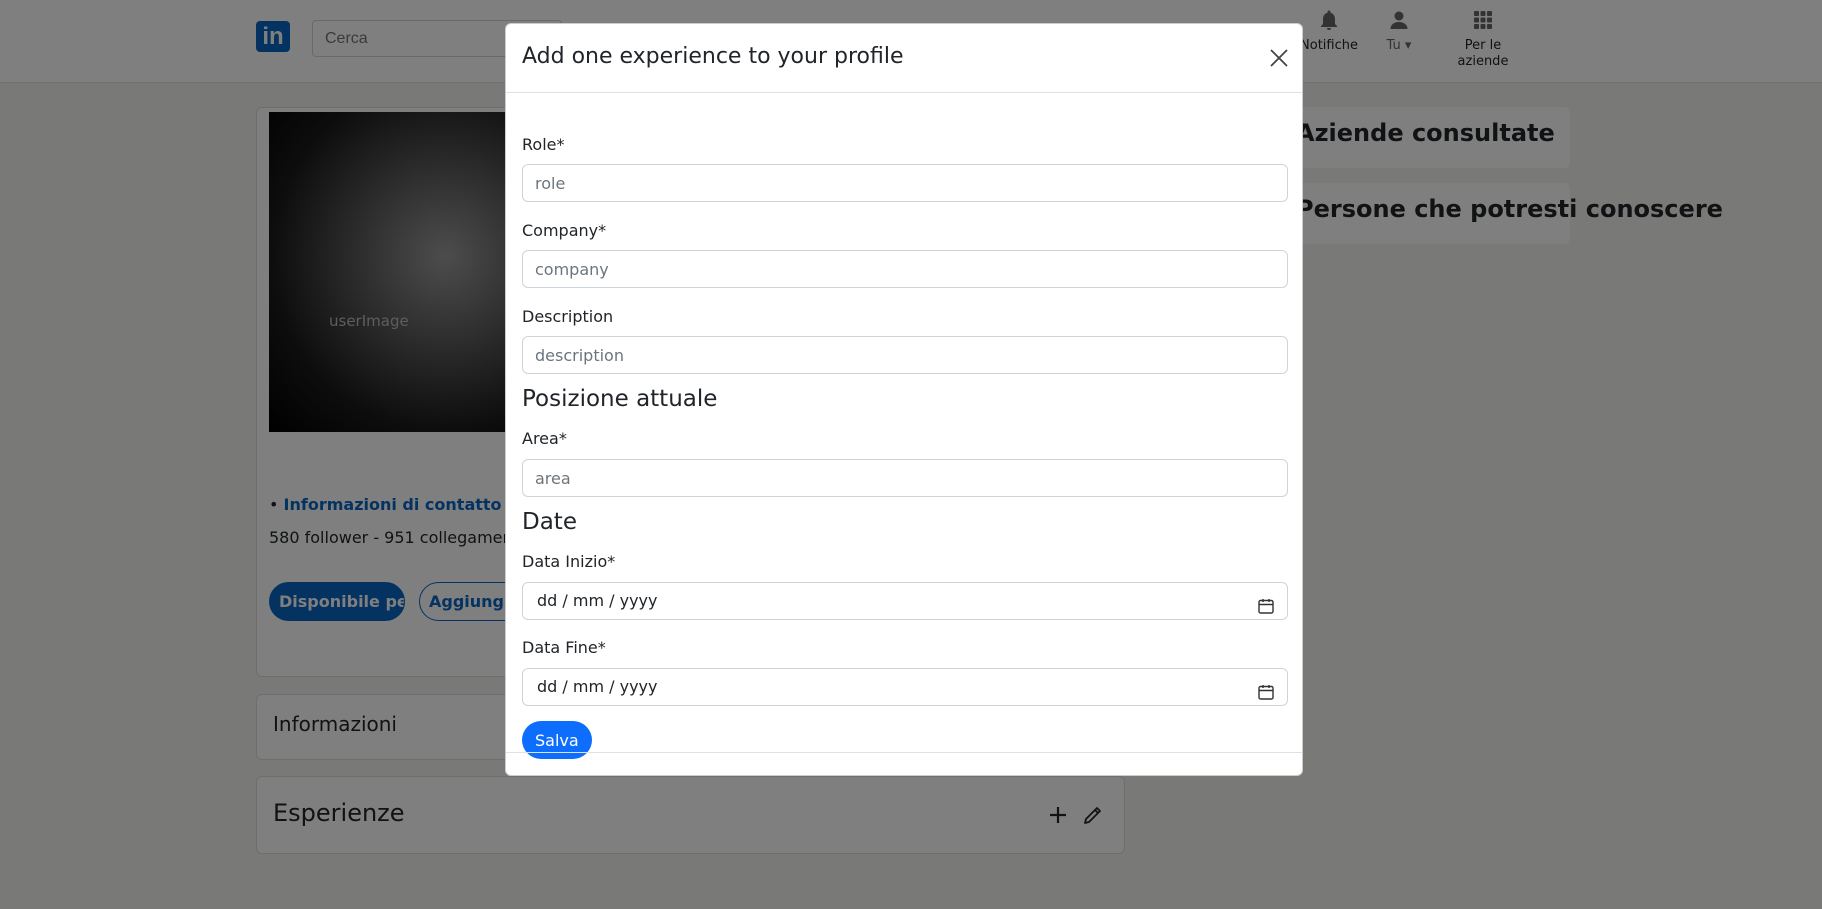  I want to click on date-heading: Date, so click(549, 522).